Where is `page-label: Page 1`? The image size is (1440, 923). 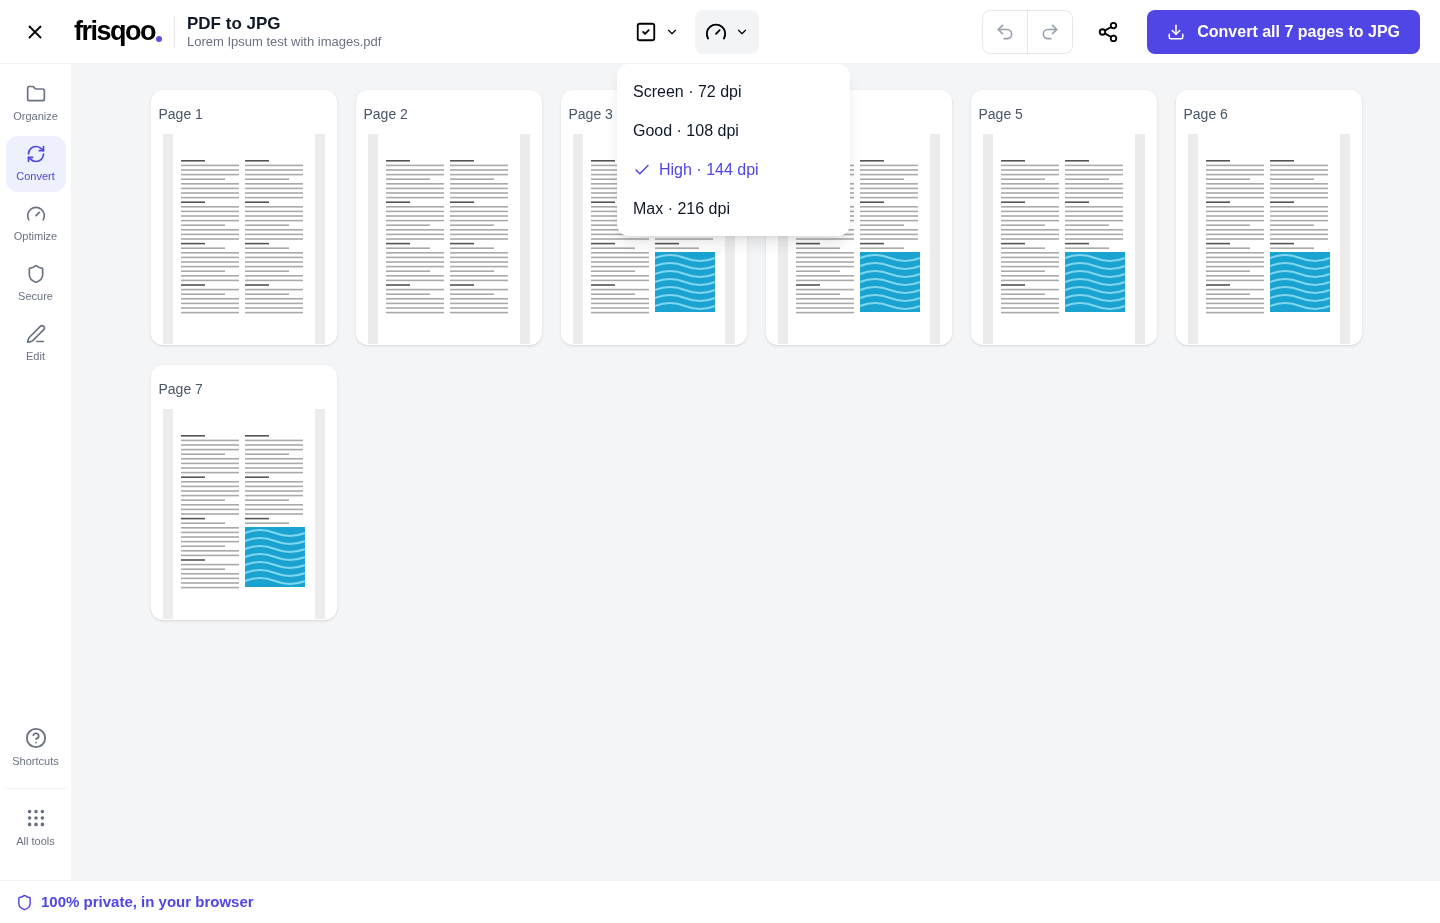 page-label: Page 1 is located at coordinates (180, 114).